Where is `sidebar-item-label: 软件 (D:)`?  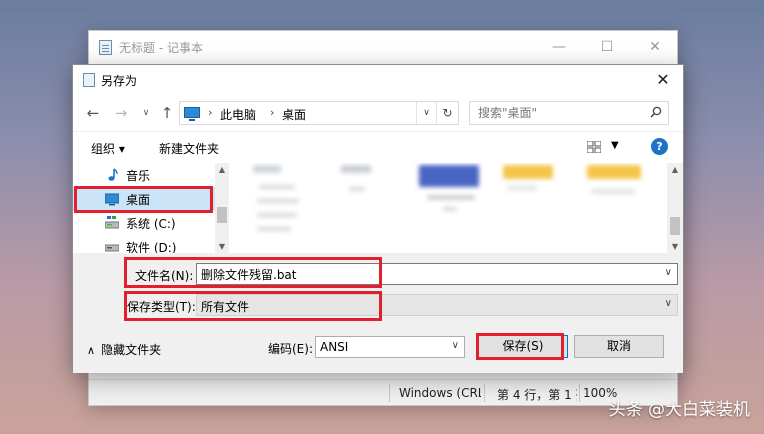
sidebar-item-label: 软件 (D:) is located at coordinates (151, 247).